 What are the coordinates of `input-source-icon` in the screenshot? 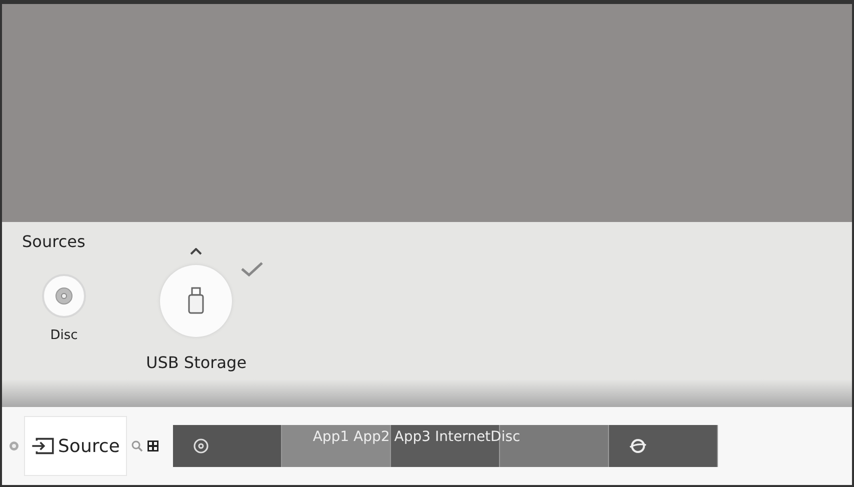 It's located at (43, 446).